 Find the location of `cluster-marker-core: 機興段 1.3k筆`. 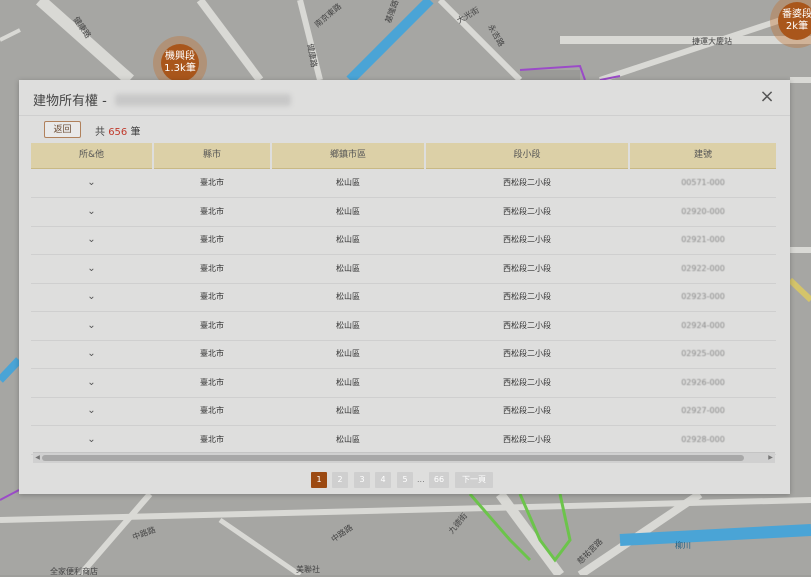

cluster-marker-core: 機興段 1.3k筆 is located at coordinates (180, 63).